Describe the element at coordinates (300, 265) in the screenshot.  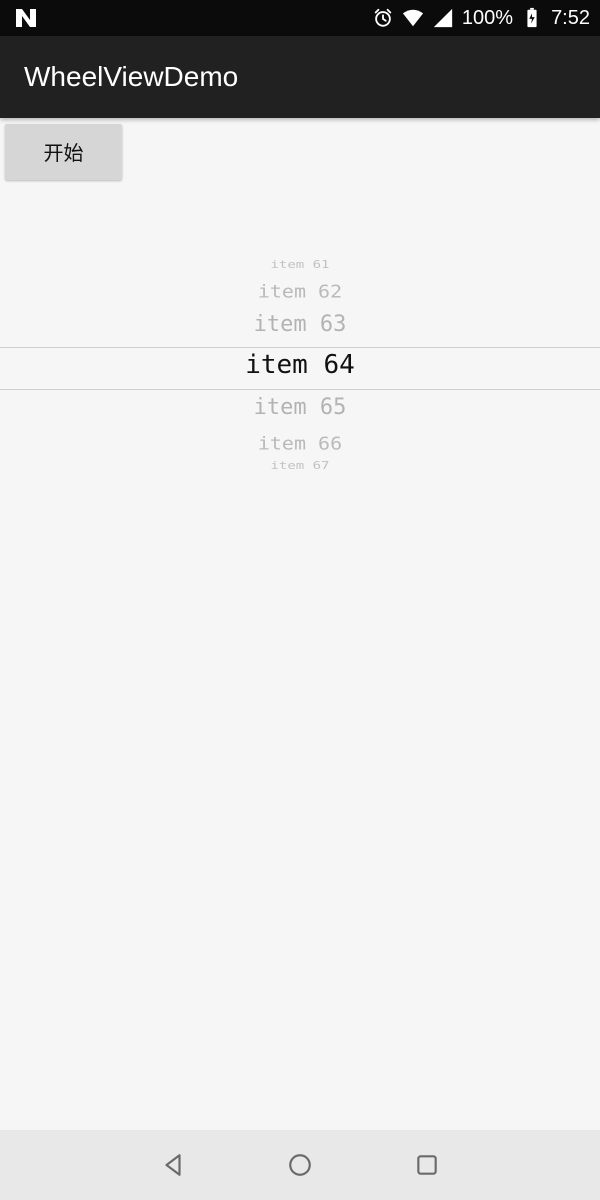
I see `wheel-item: item 61` at that location.